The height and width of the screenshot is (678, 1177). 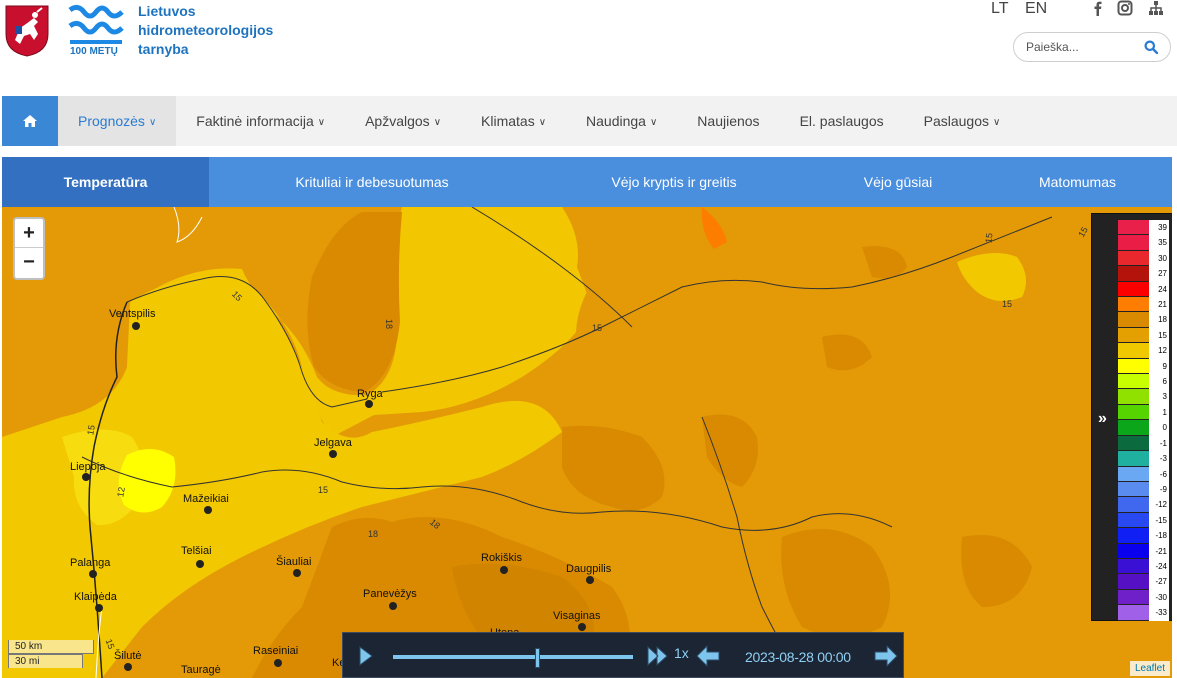 I want to click on play-icon, so click(x=366, y=656).